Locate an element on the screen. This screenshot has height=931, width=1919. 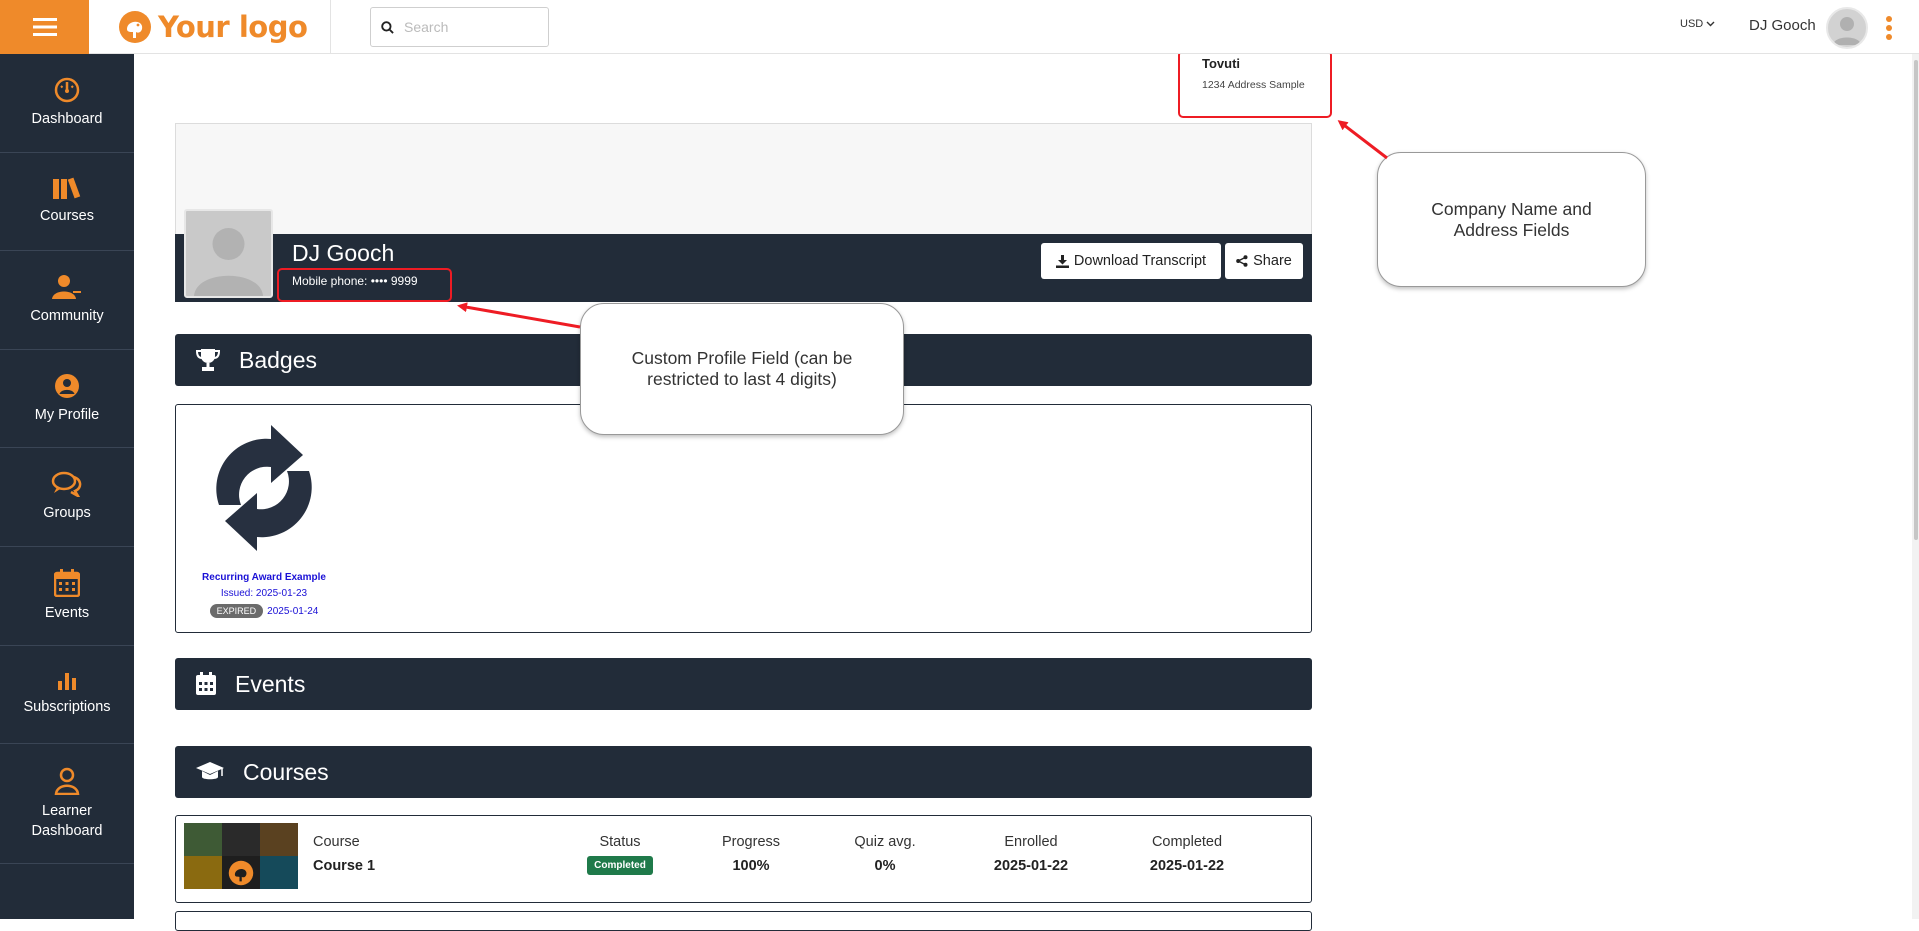
logo: Your logo is located at coordinates (213, 27).